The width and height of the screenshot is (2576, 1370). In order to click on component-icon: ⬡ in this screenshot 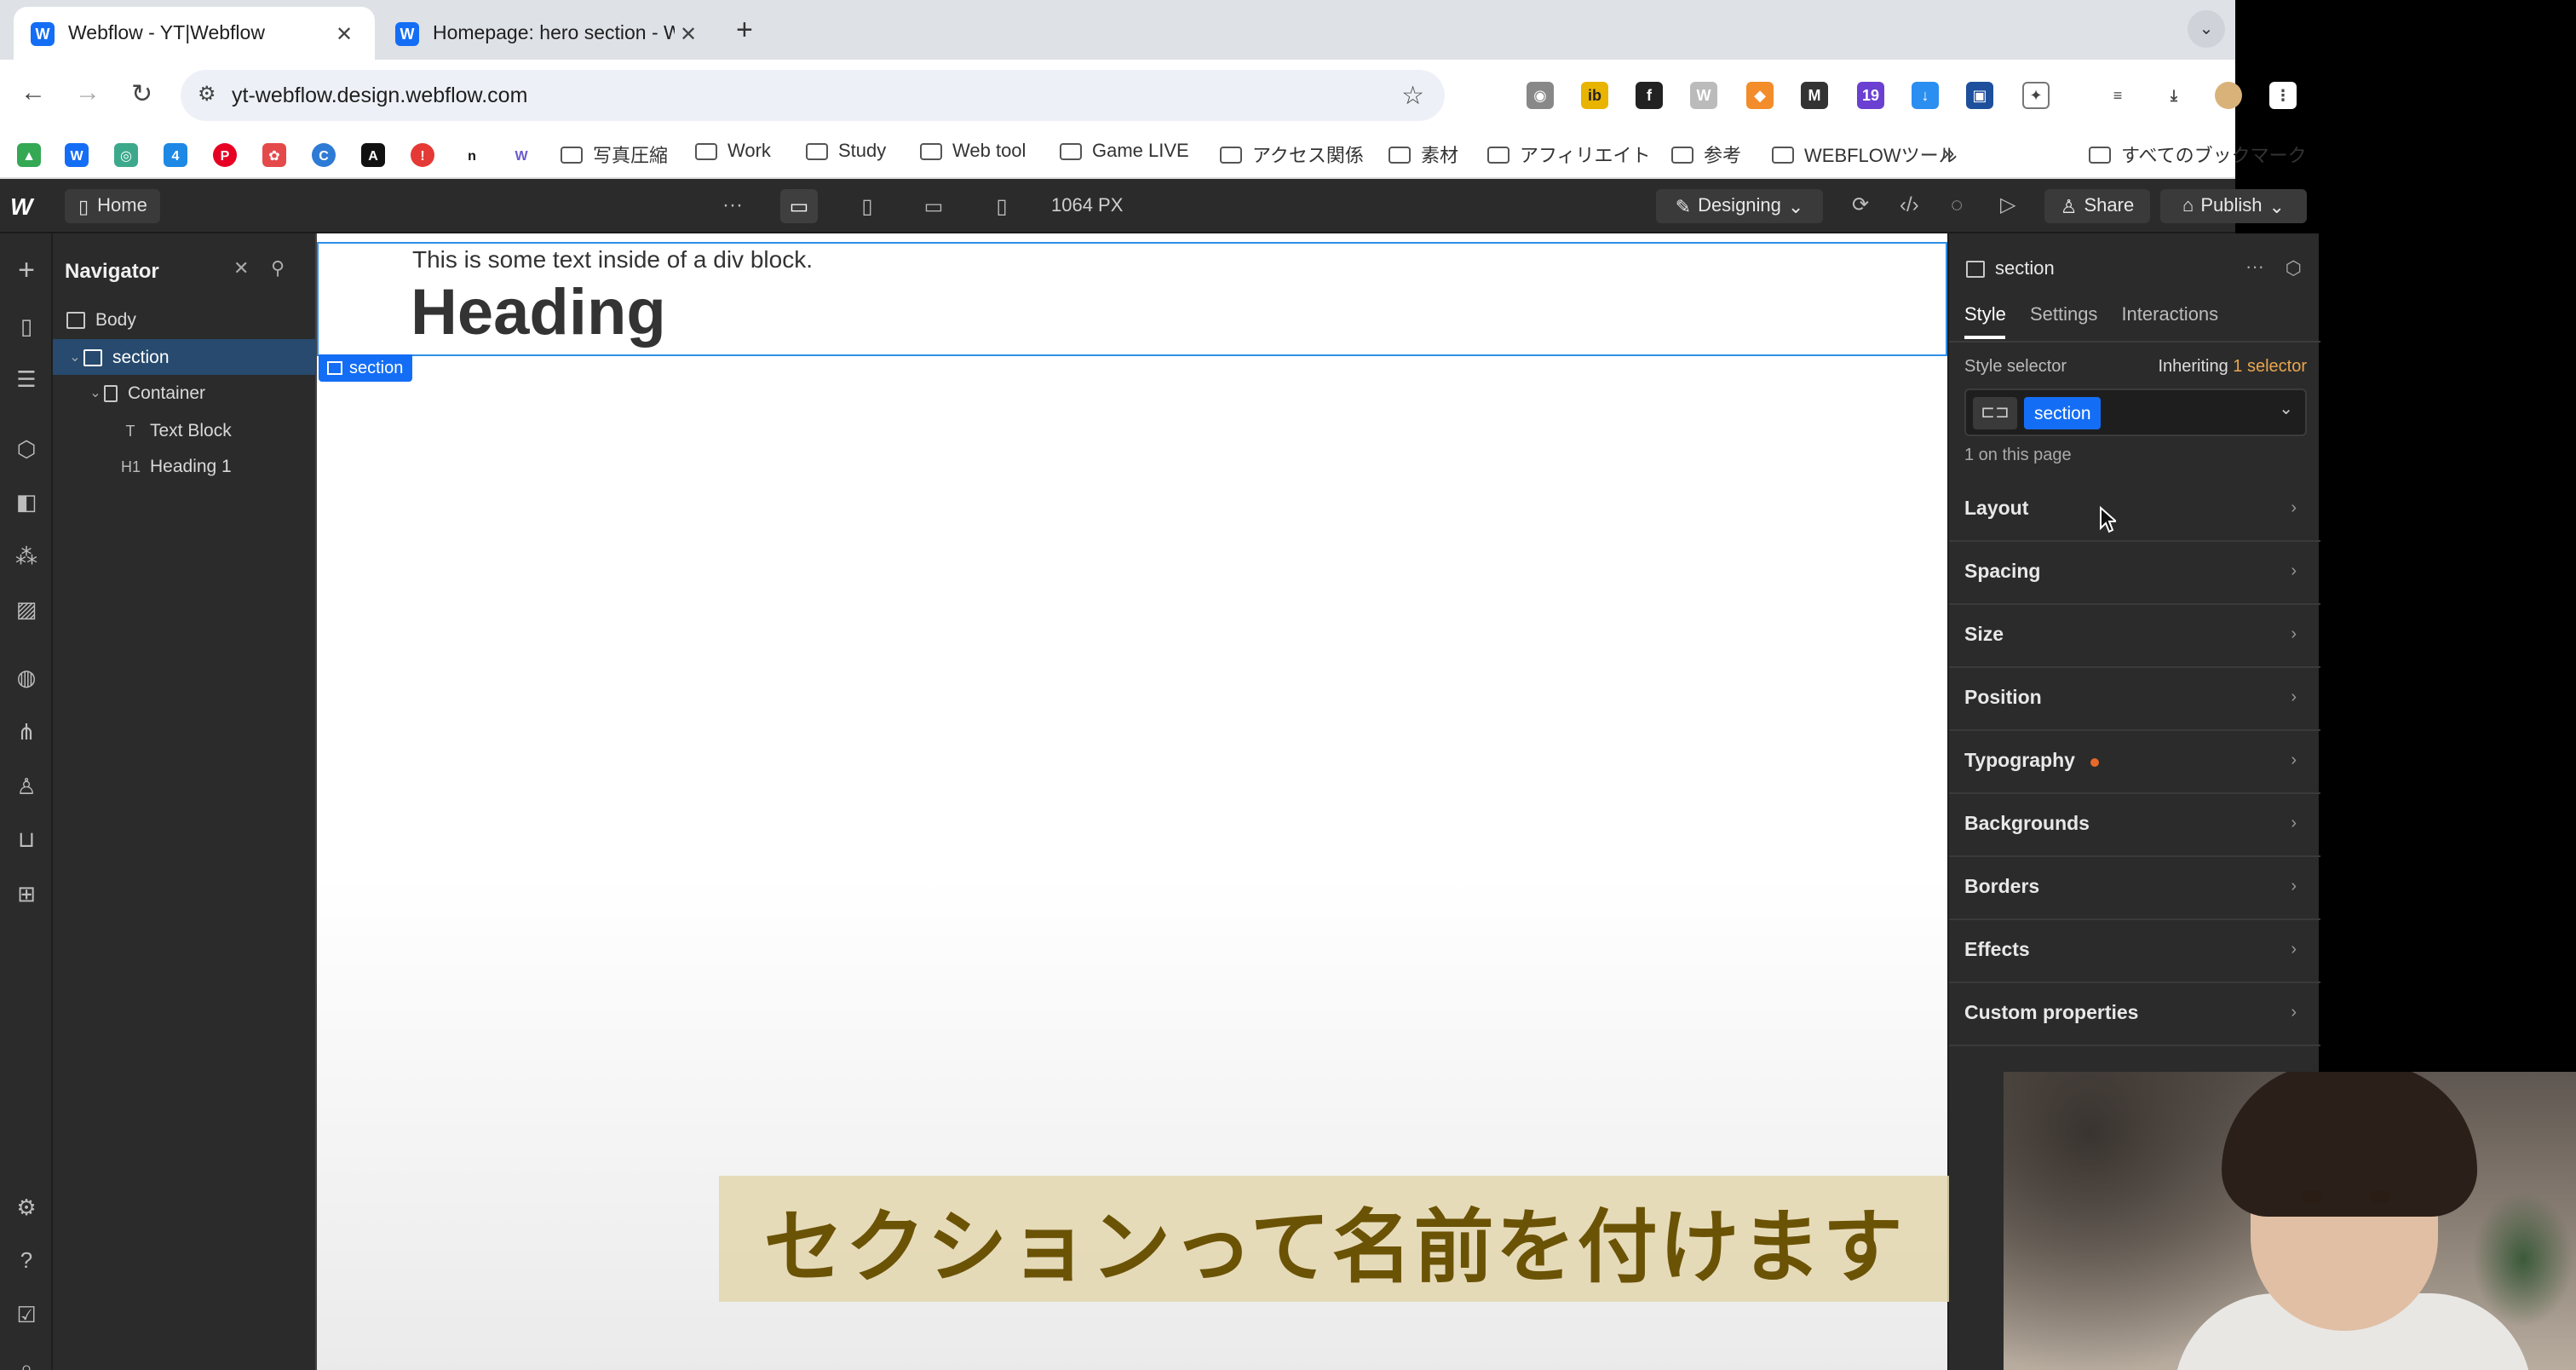, I will do `click(2294, 268)`.